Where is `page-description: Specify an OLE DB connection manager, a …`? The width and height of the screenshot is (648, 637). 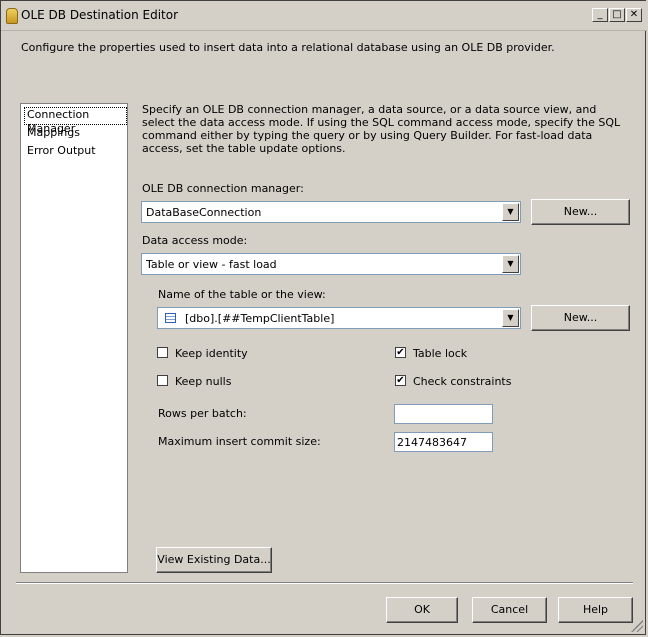
page-description: Specify an OLE DB connection manager, a … is located at coordinates (381, 129).